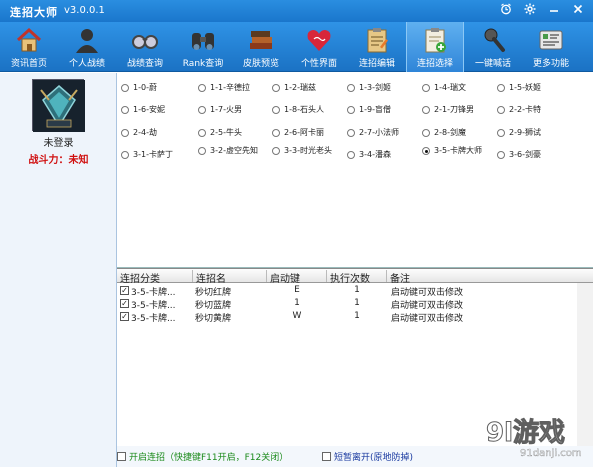 This screenshot has width=593, height=467. Describe the element at coordinates (535, 155) in the screenshot. I see `combo-radio: 3-6-剑豪` at that location.